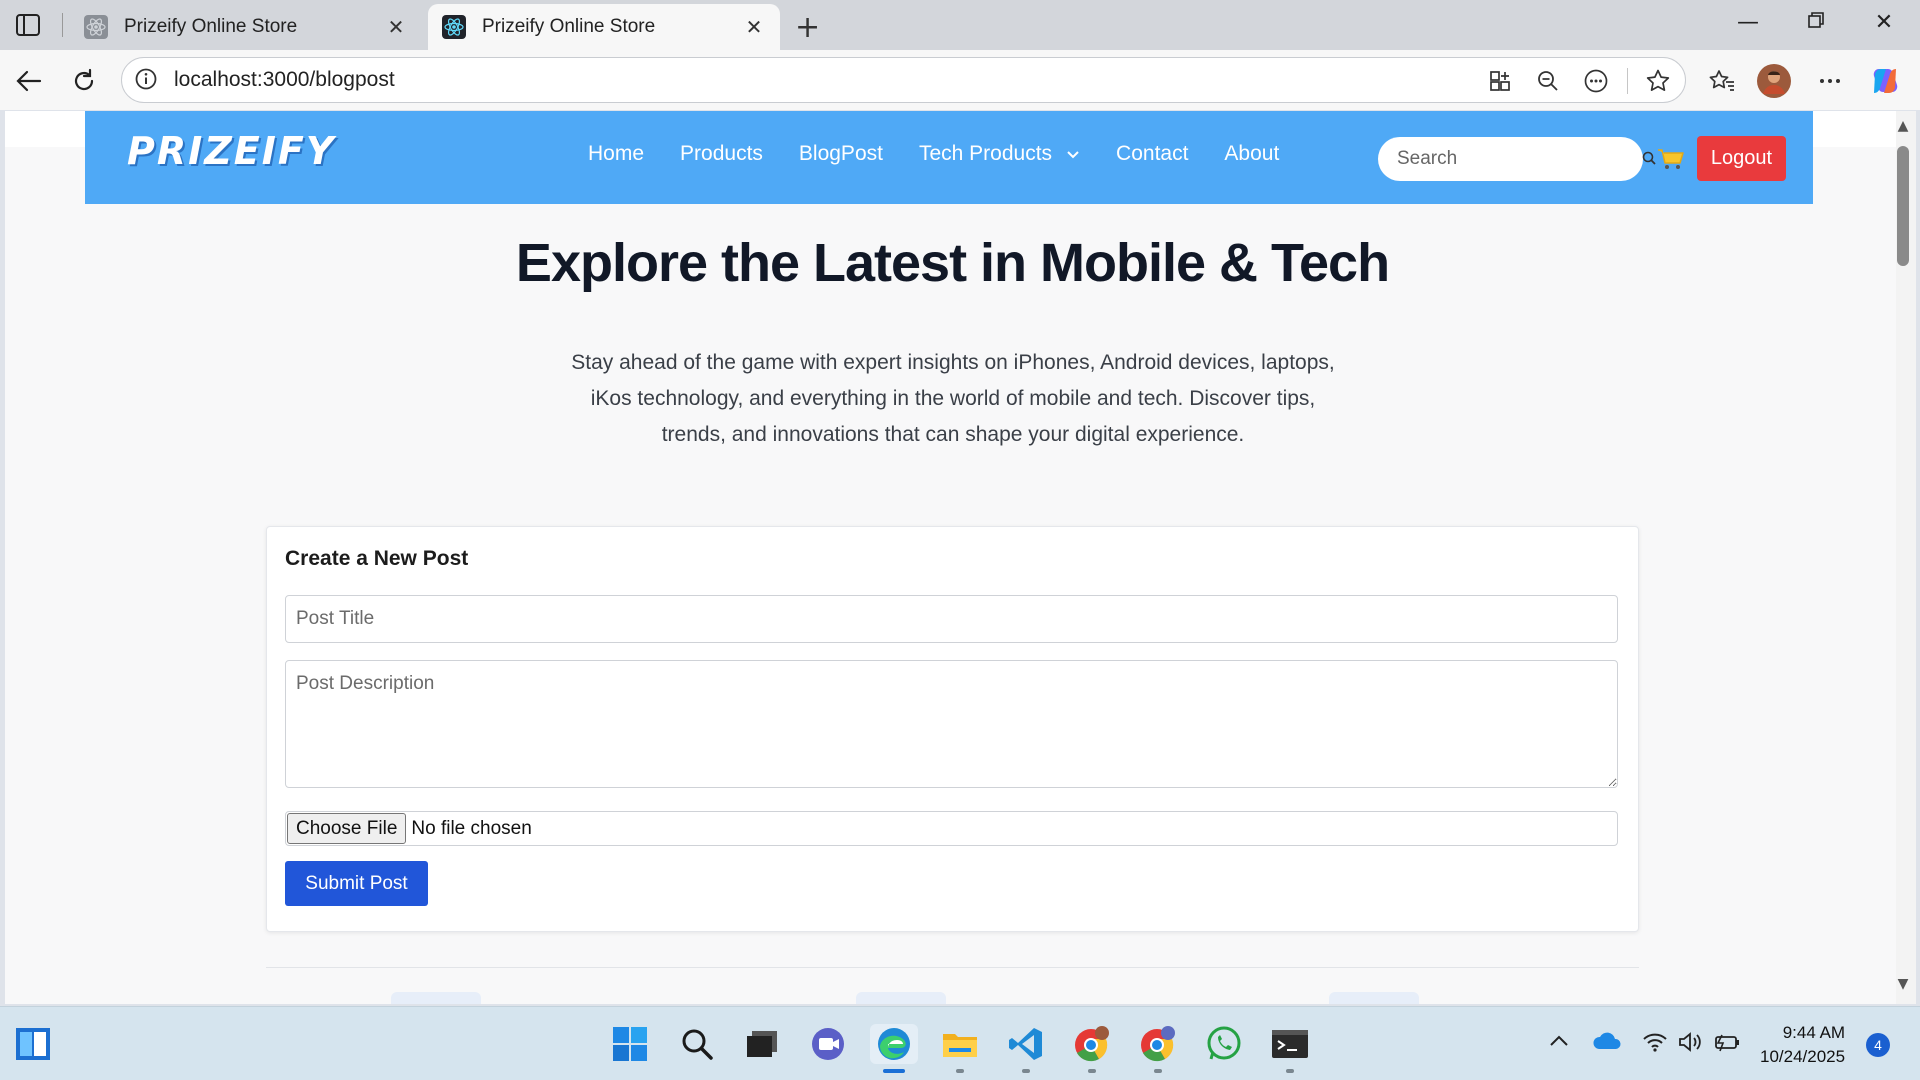 Image resolution: width=1920 pixels, height=1080 pixels. What do you see at coordinates (1903, 206) in the screenshot?
I see `scrollbar-thumb` at bounding box center [1903, 206].